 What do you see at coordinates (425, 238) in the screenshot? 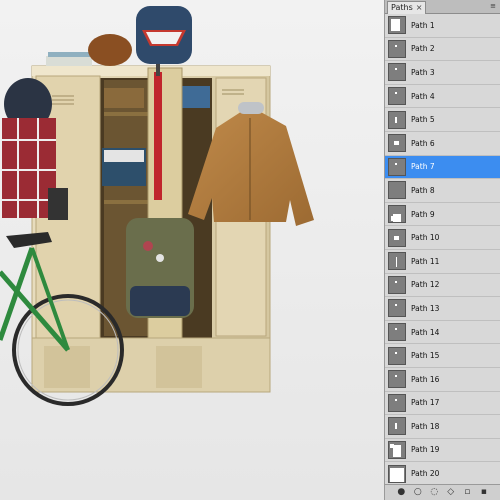
I see `path-row-label: Path 10` at bounding box center [425, 238].